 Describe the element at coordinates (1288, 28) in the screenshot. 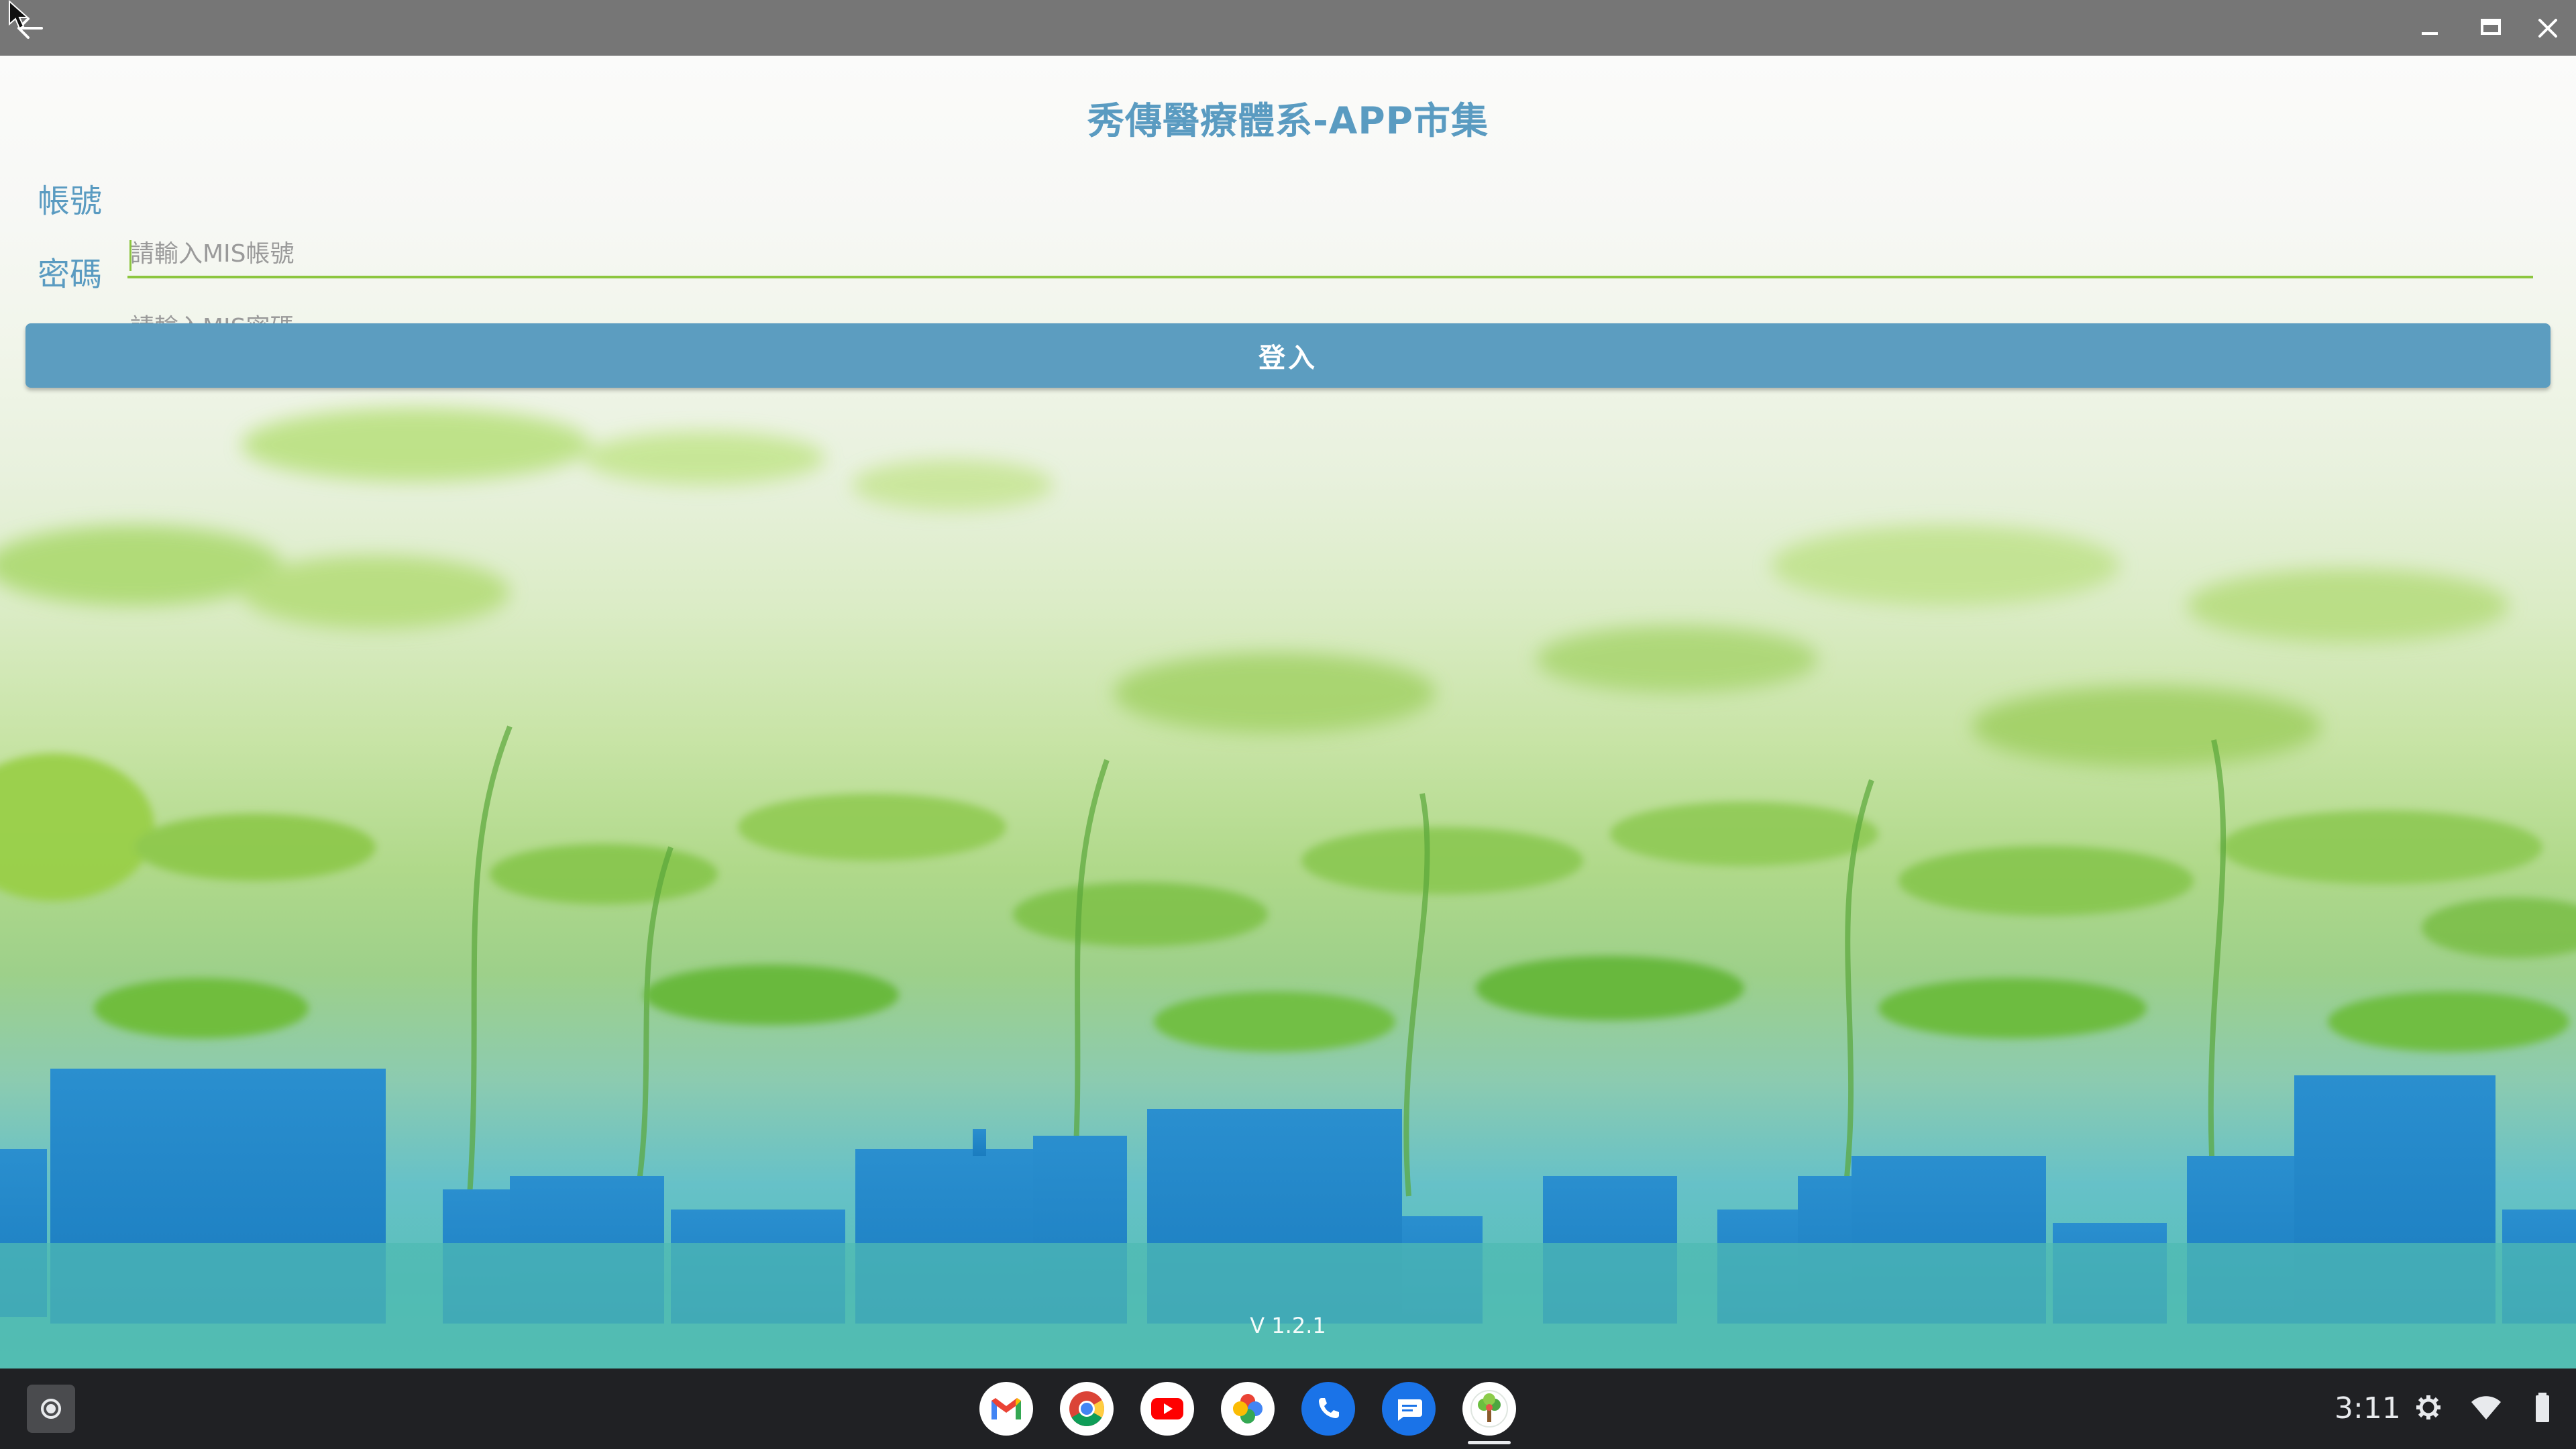

I see `window-titlebar` at that location.